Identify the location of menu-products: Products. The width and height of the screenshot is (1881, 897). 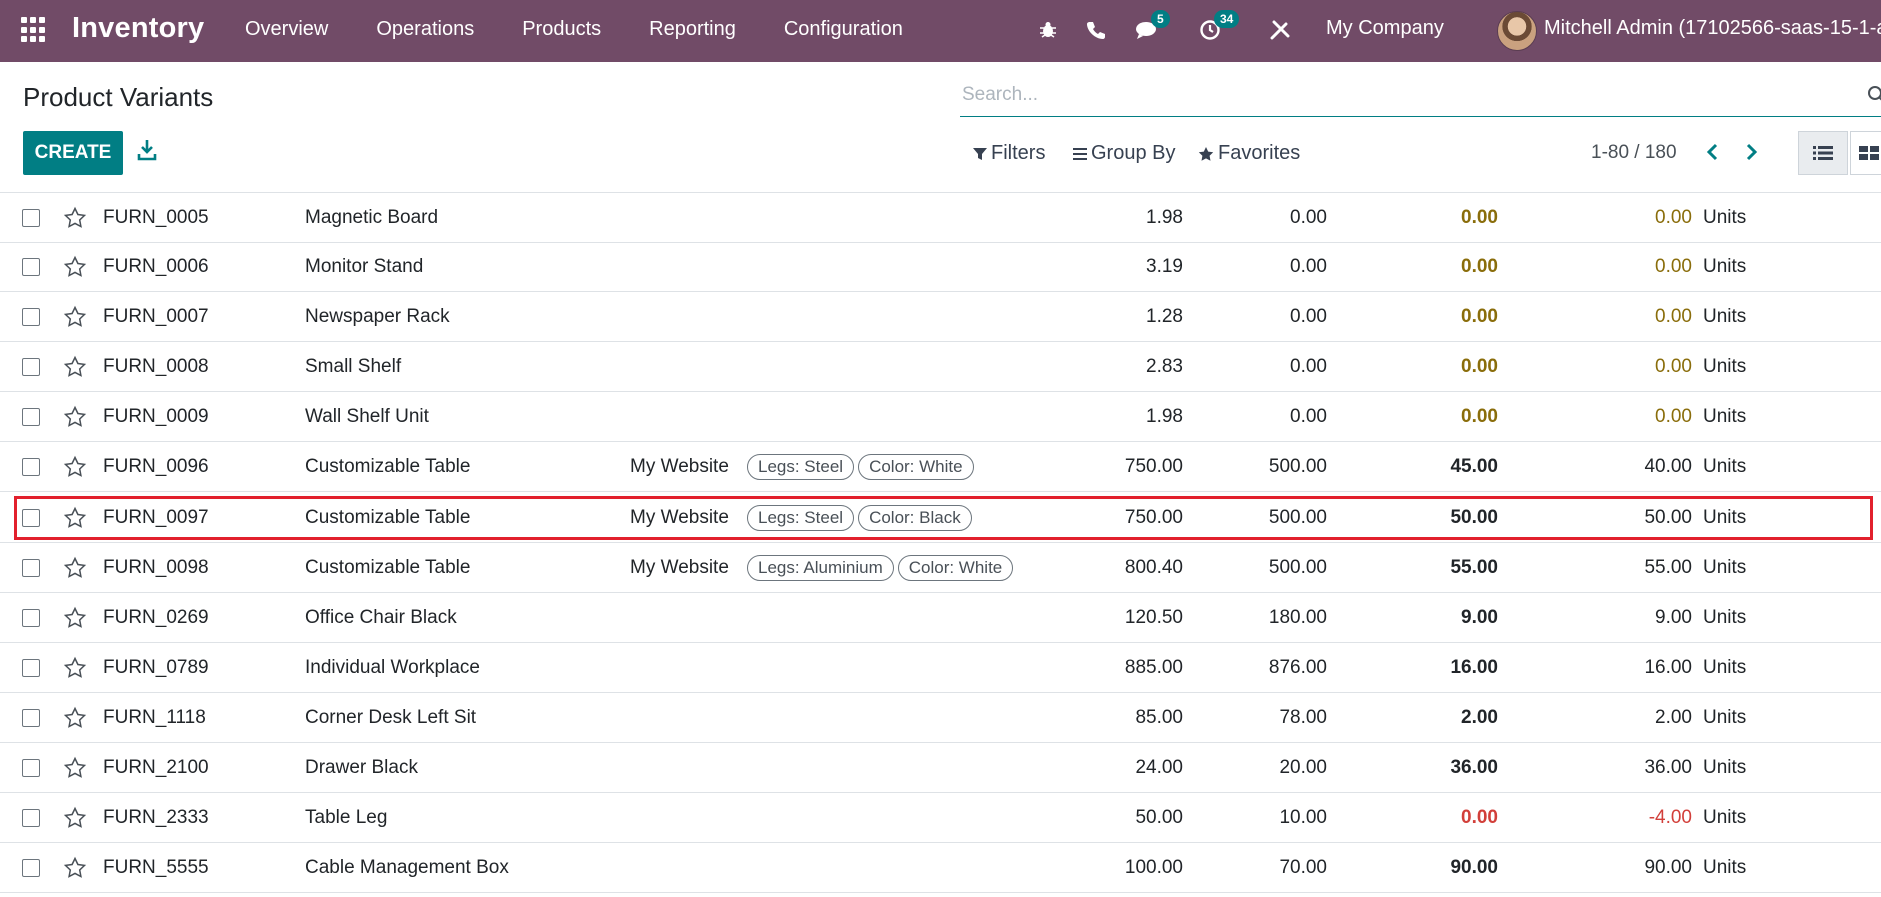
(561, 31).